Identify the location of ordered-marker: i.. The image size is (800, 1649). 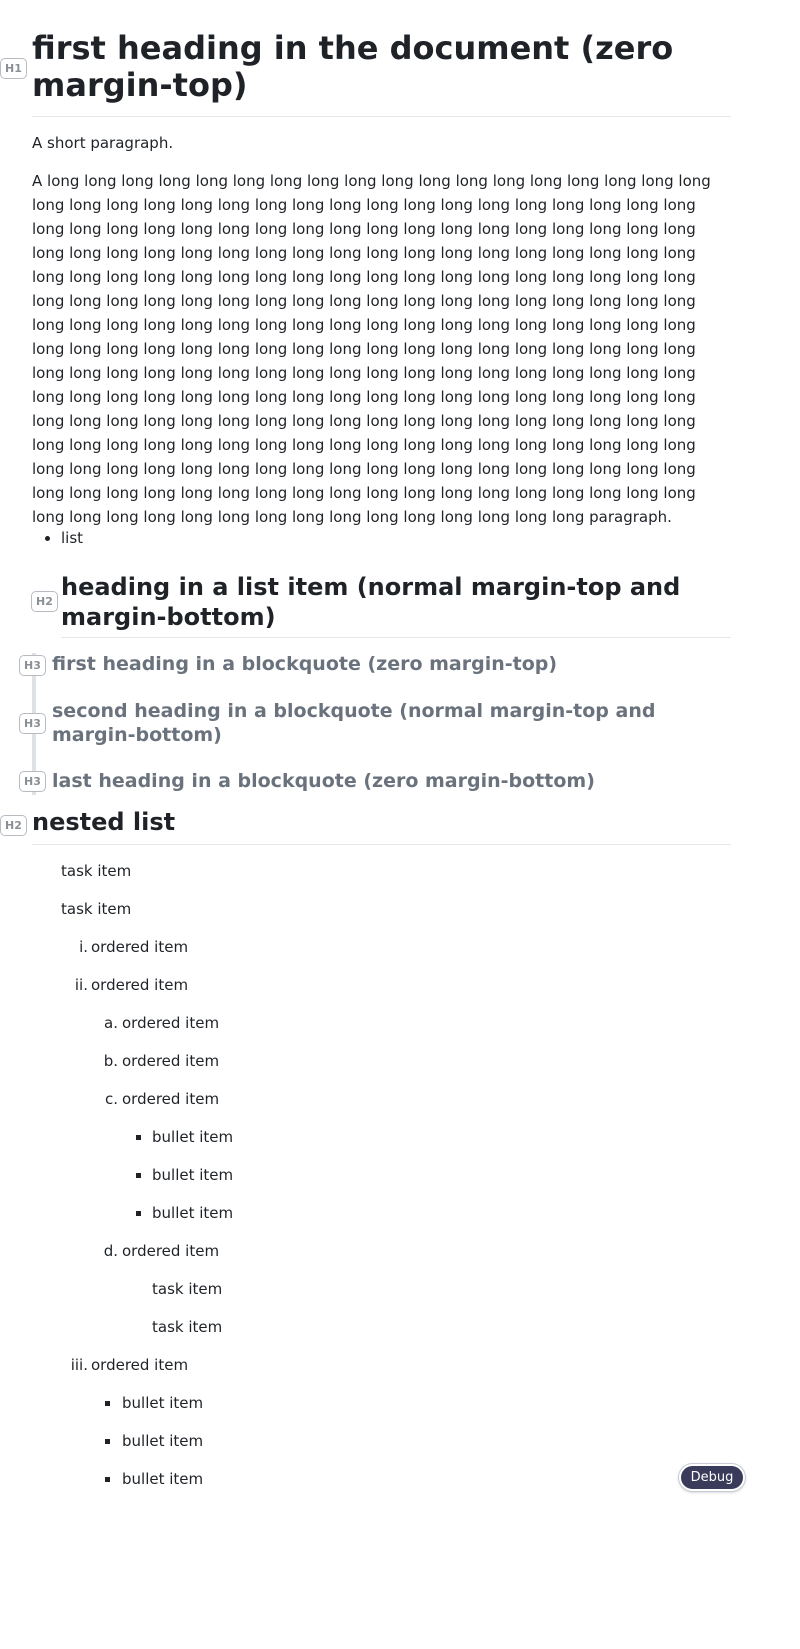
(83, 947).